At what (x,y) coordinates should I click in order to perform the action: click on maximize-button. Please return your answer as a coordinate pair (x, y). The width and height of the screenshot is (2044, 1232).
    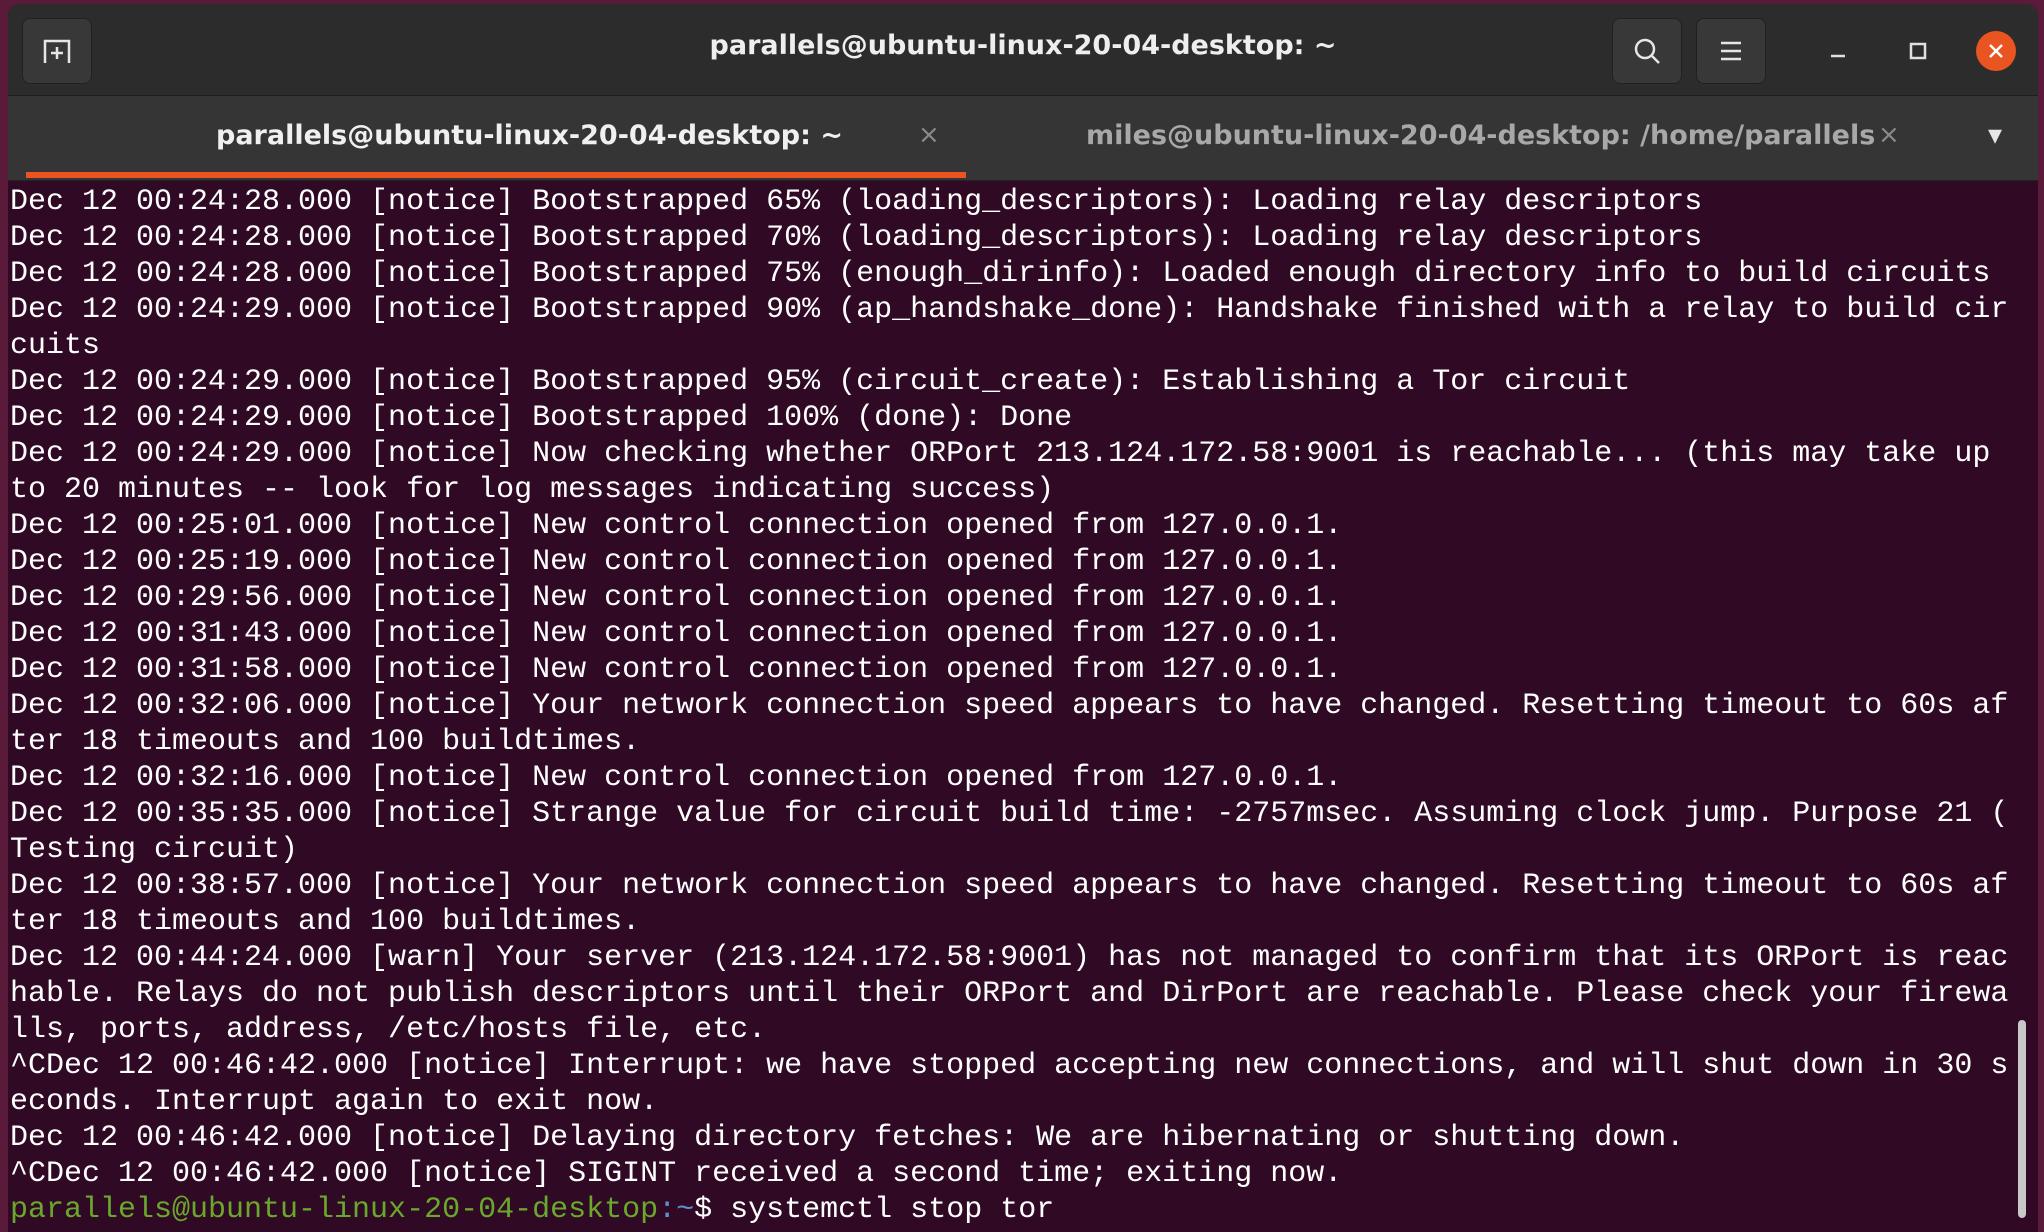
    Looking at the image, I should click on (1918, 51).